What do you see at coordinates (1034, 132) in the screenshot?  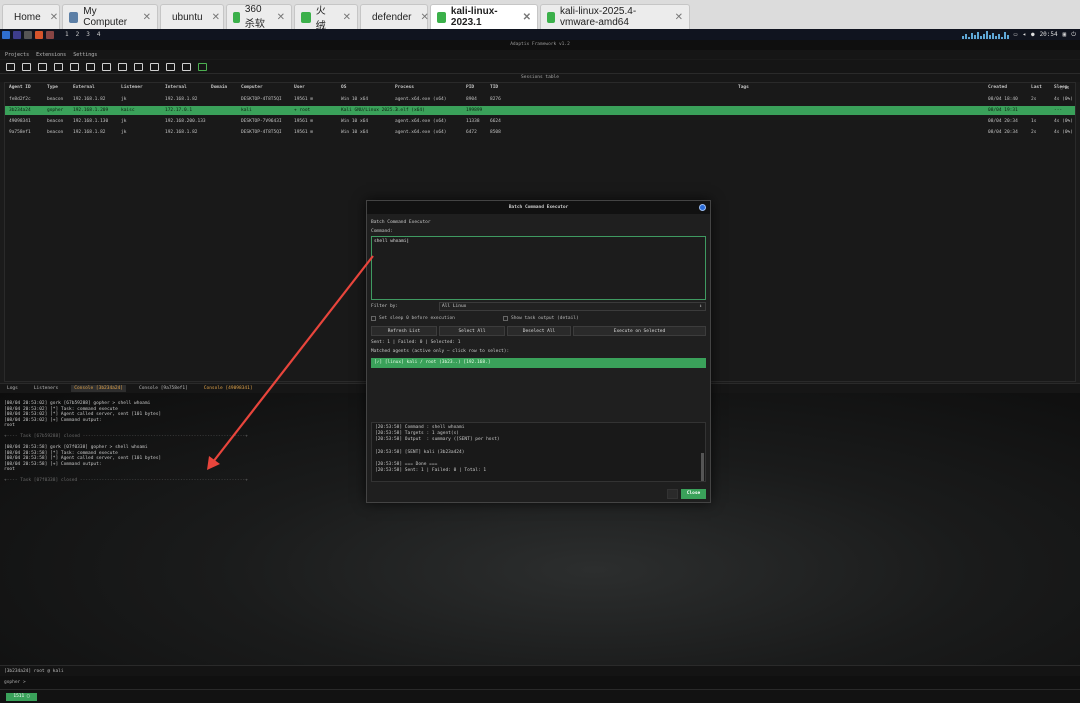 I see `session-cell: 2s` at bounding box center [1034, 132].